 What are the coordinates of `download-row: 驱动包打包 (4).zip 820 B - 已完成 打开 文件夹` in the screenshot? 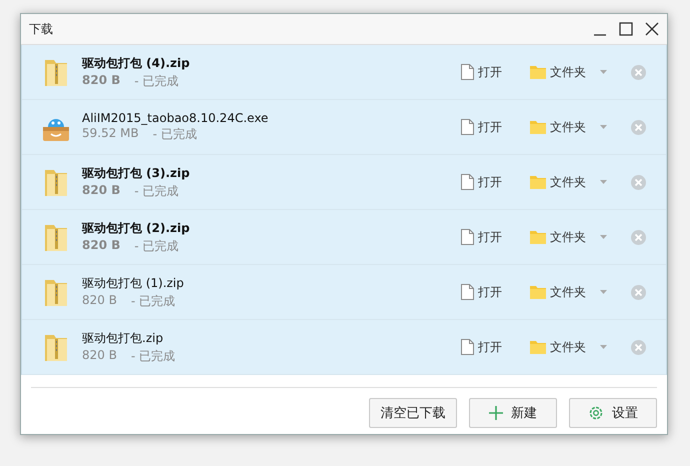 It's located at (344, 72).